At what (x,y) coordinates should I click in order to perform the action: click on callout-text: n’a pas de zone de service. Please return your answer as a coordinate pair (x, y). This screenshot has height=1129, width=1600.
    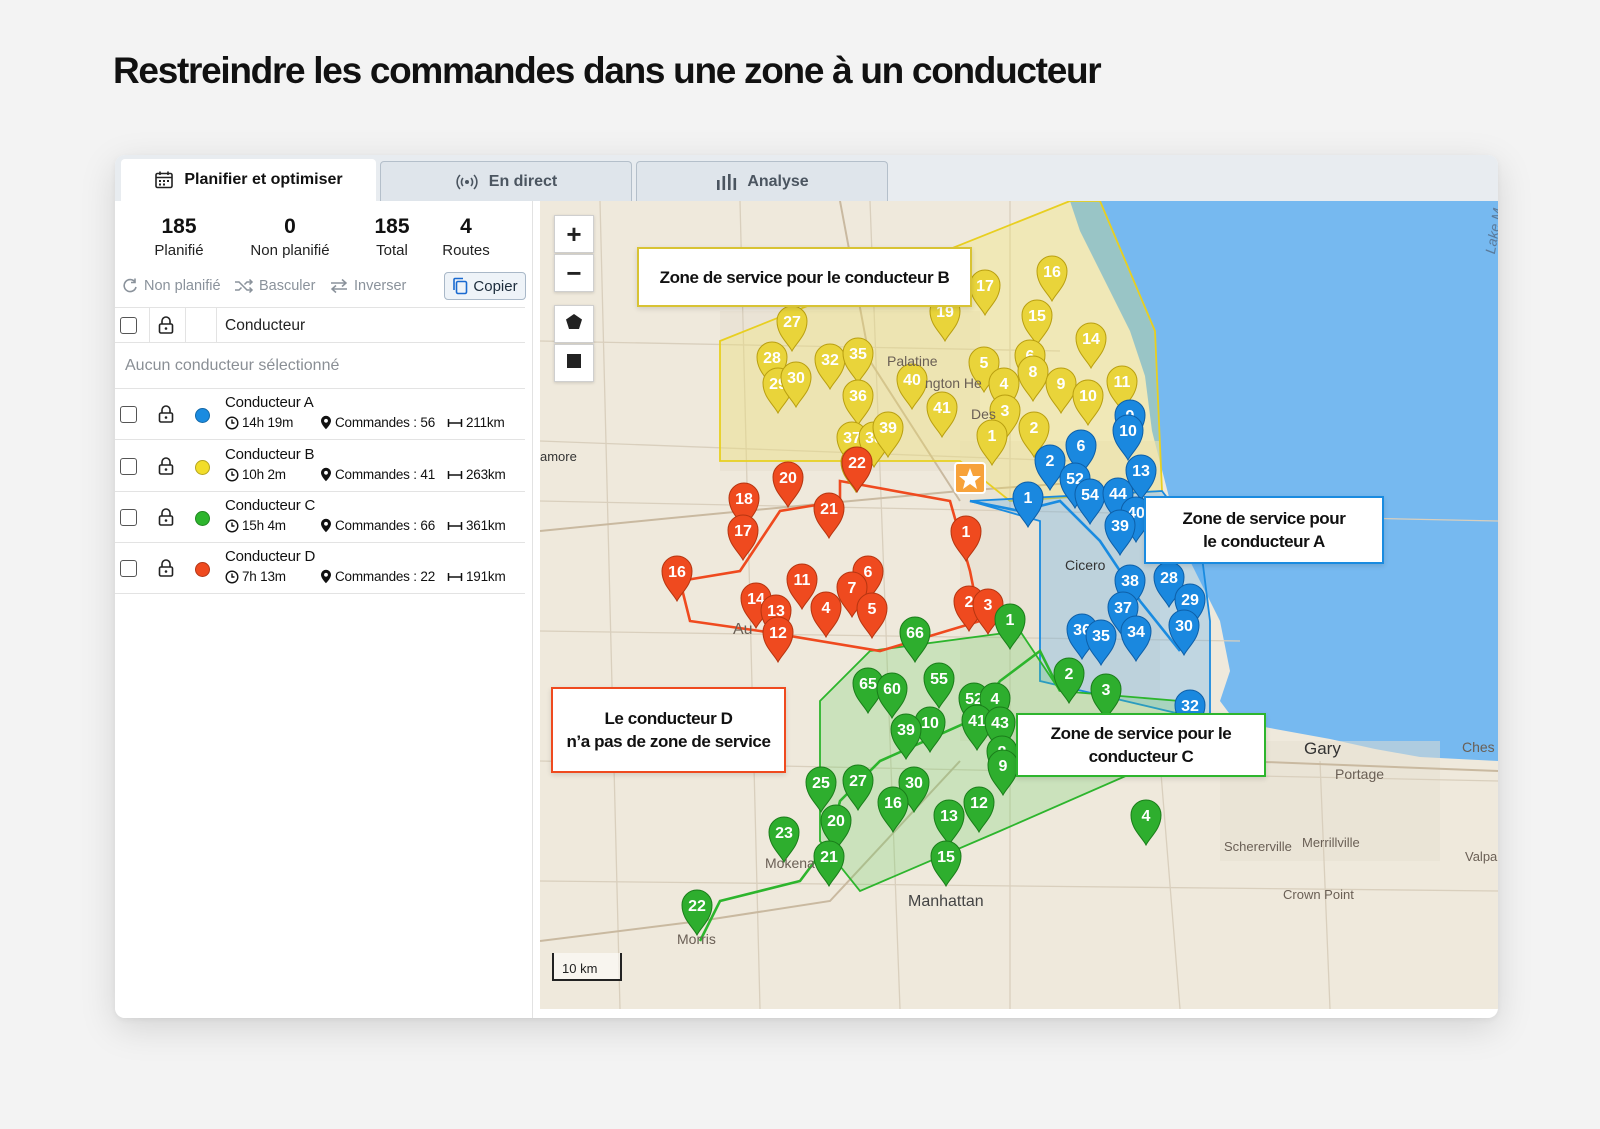
    Looking at the image, I should click on (668, 741).